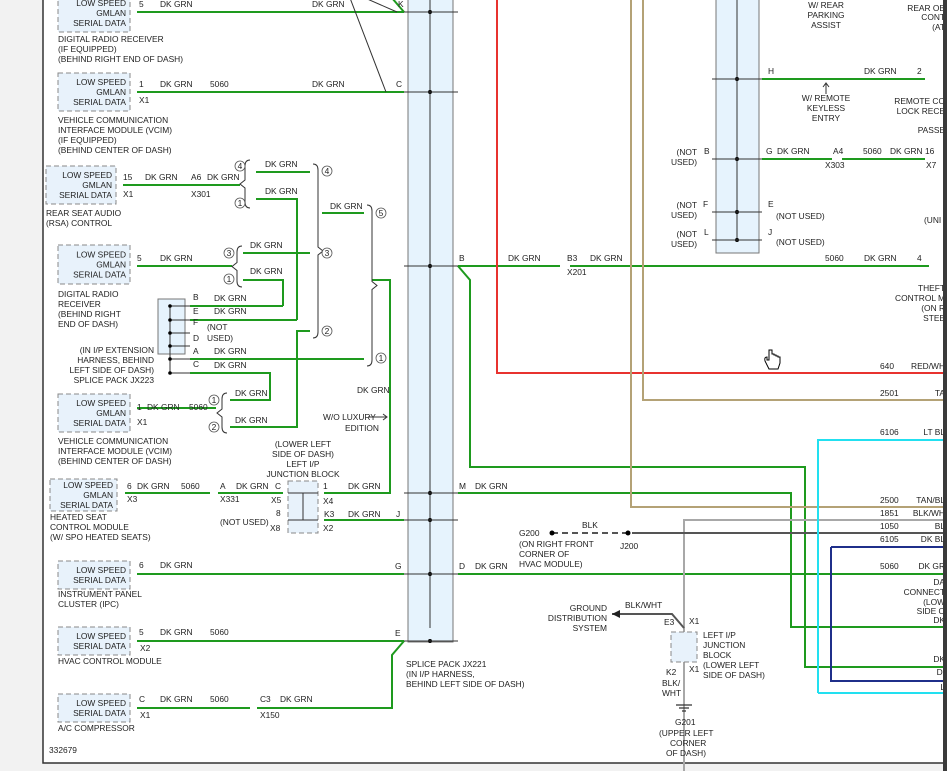  Describe the element at coordinates (928, 366) in the screenshot. I see `circuit-color: RED/WH` at that location.